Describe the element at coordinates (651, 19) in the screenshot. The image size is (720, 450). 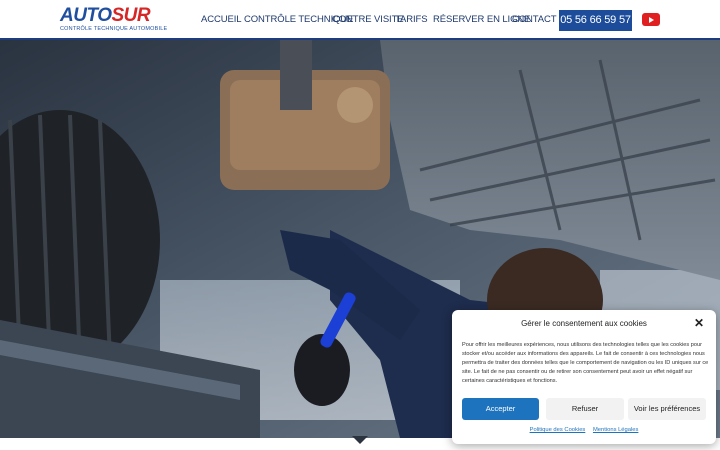
I see `youtube-icon` at that location.